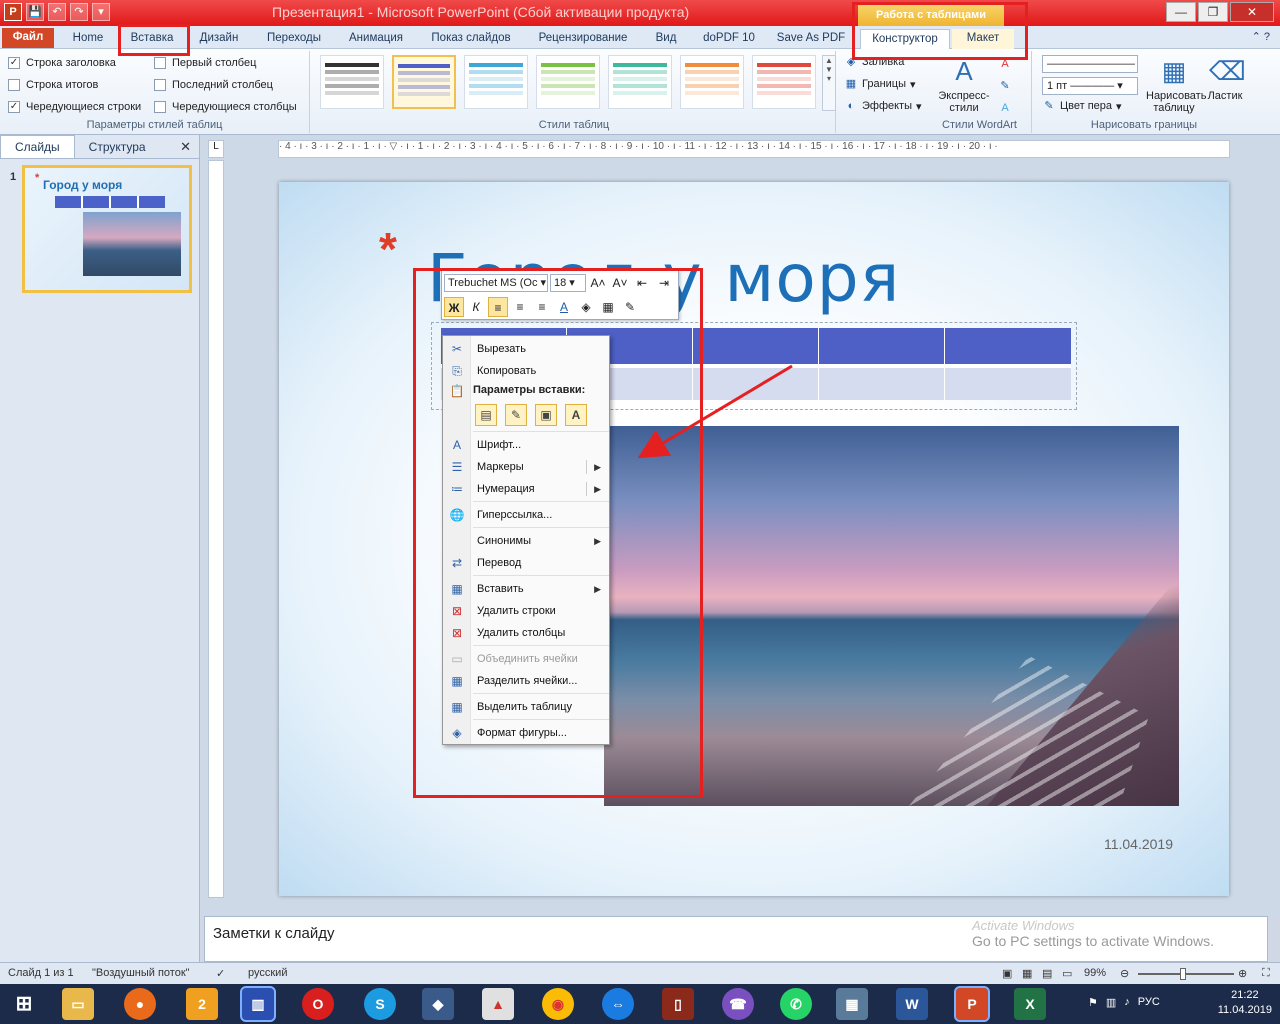 The height and width of the screenshot is (1024, 1280). Describe the element at coordinates (24, 1004) in the screenshot. I see `start-icon: ⊞` at that location.